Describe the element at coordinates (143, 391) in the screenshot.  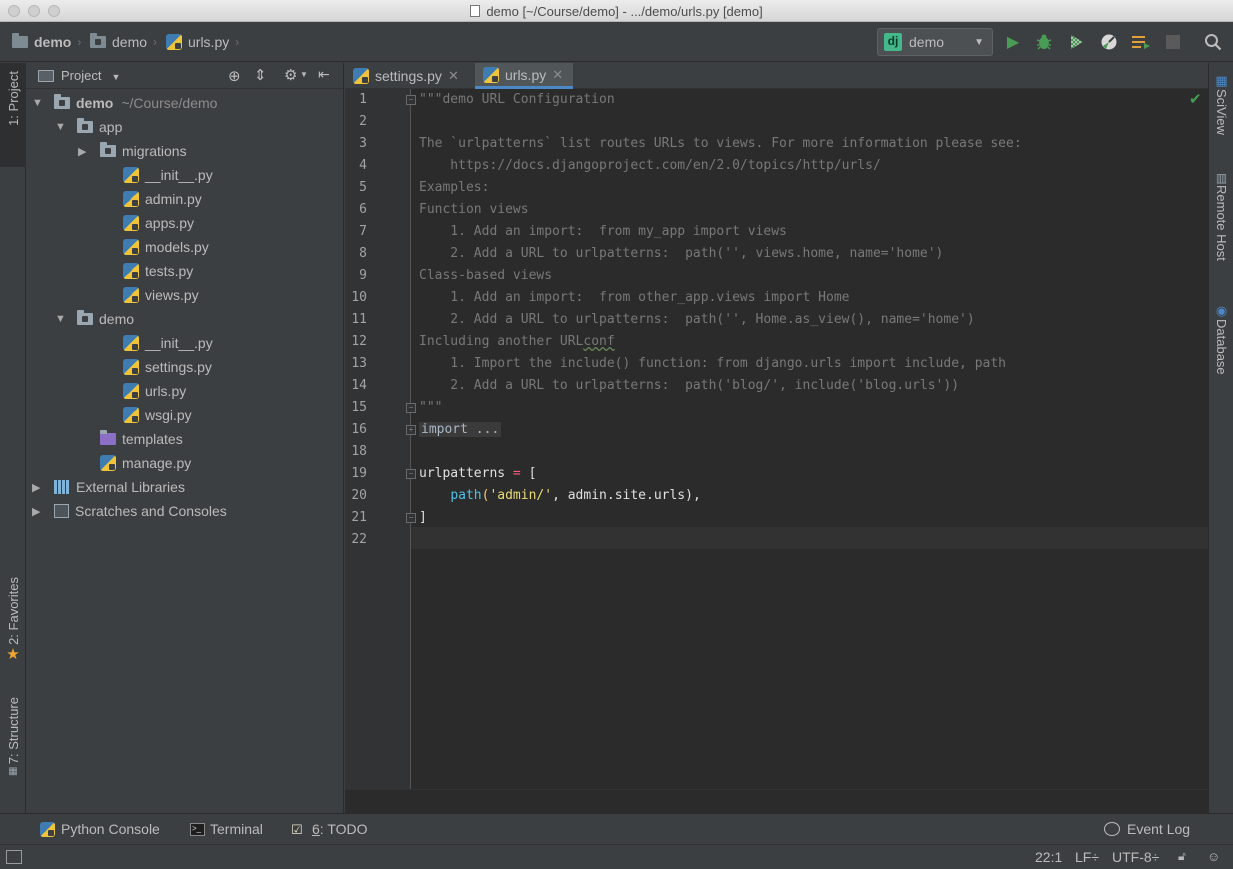
I see `tree-item: urls.py` at that location.